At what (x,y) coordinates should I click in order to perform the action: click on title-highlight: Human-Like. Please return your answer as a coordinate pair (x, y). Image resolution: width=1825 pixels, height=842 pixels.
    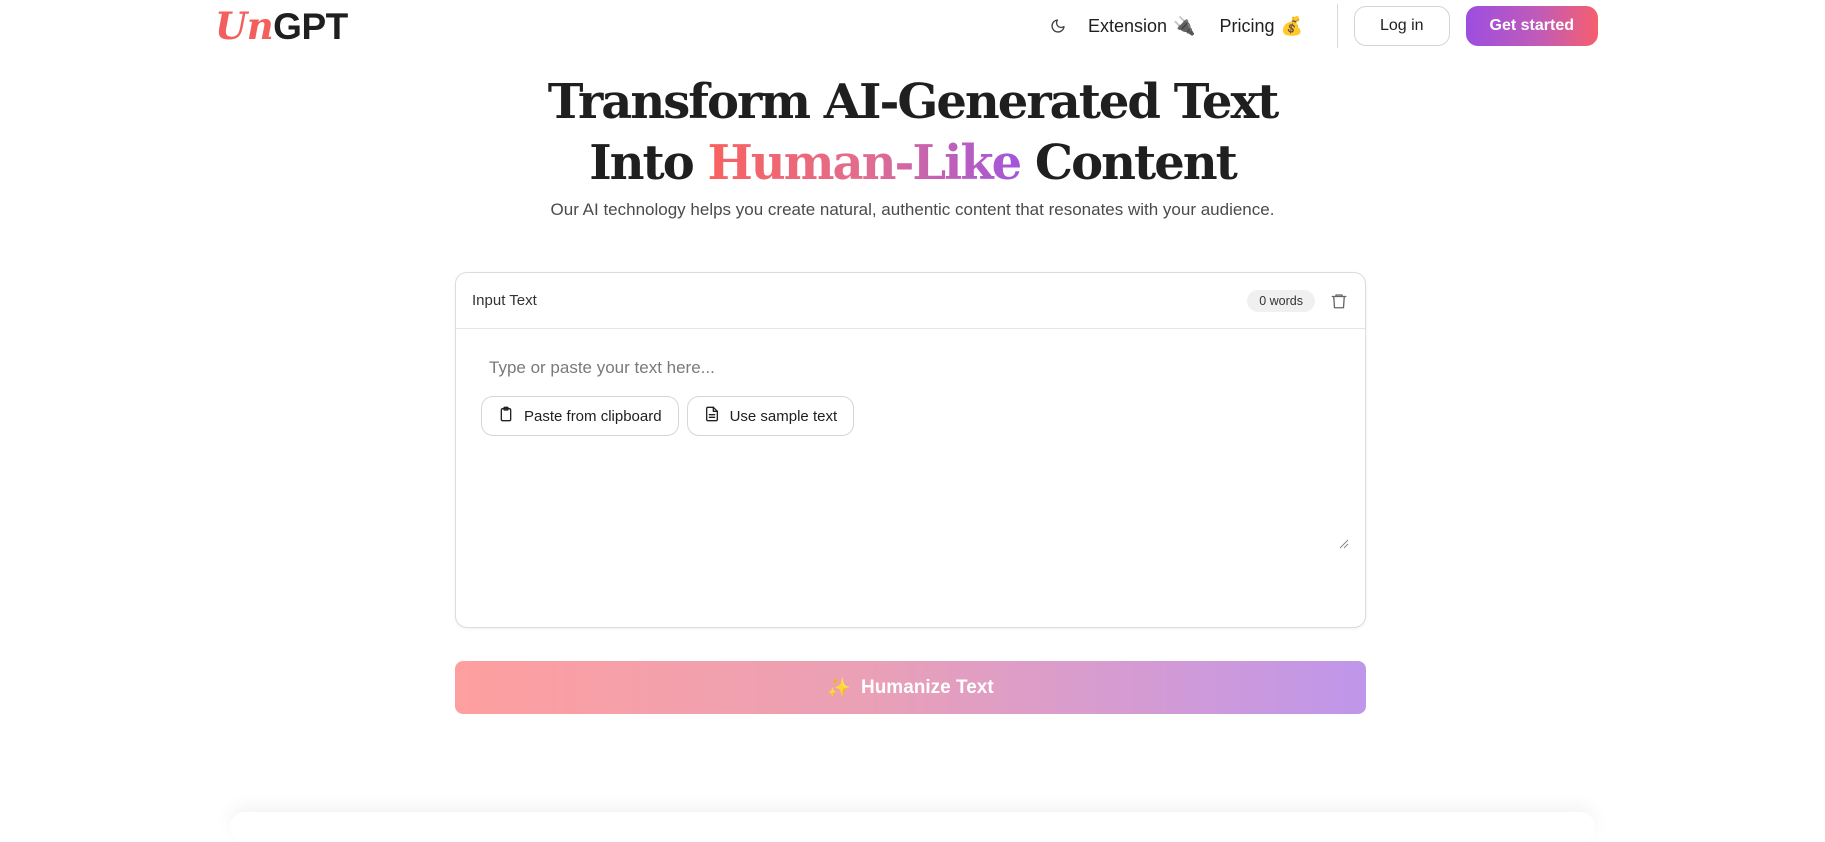
    Looking at the image, I should click on (864, 163).